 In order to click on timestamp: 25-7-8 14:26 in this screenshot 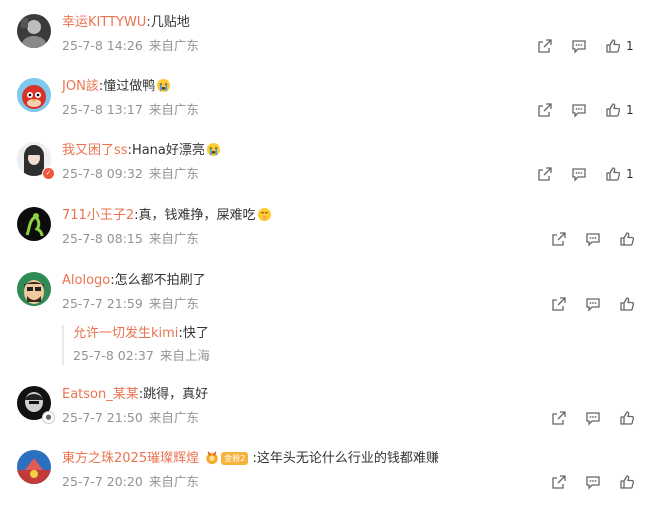, I will do `click(102, 45)`.